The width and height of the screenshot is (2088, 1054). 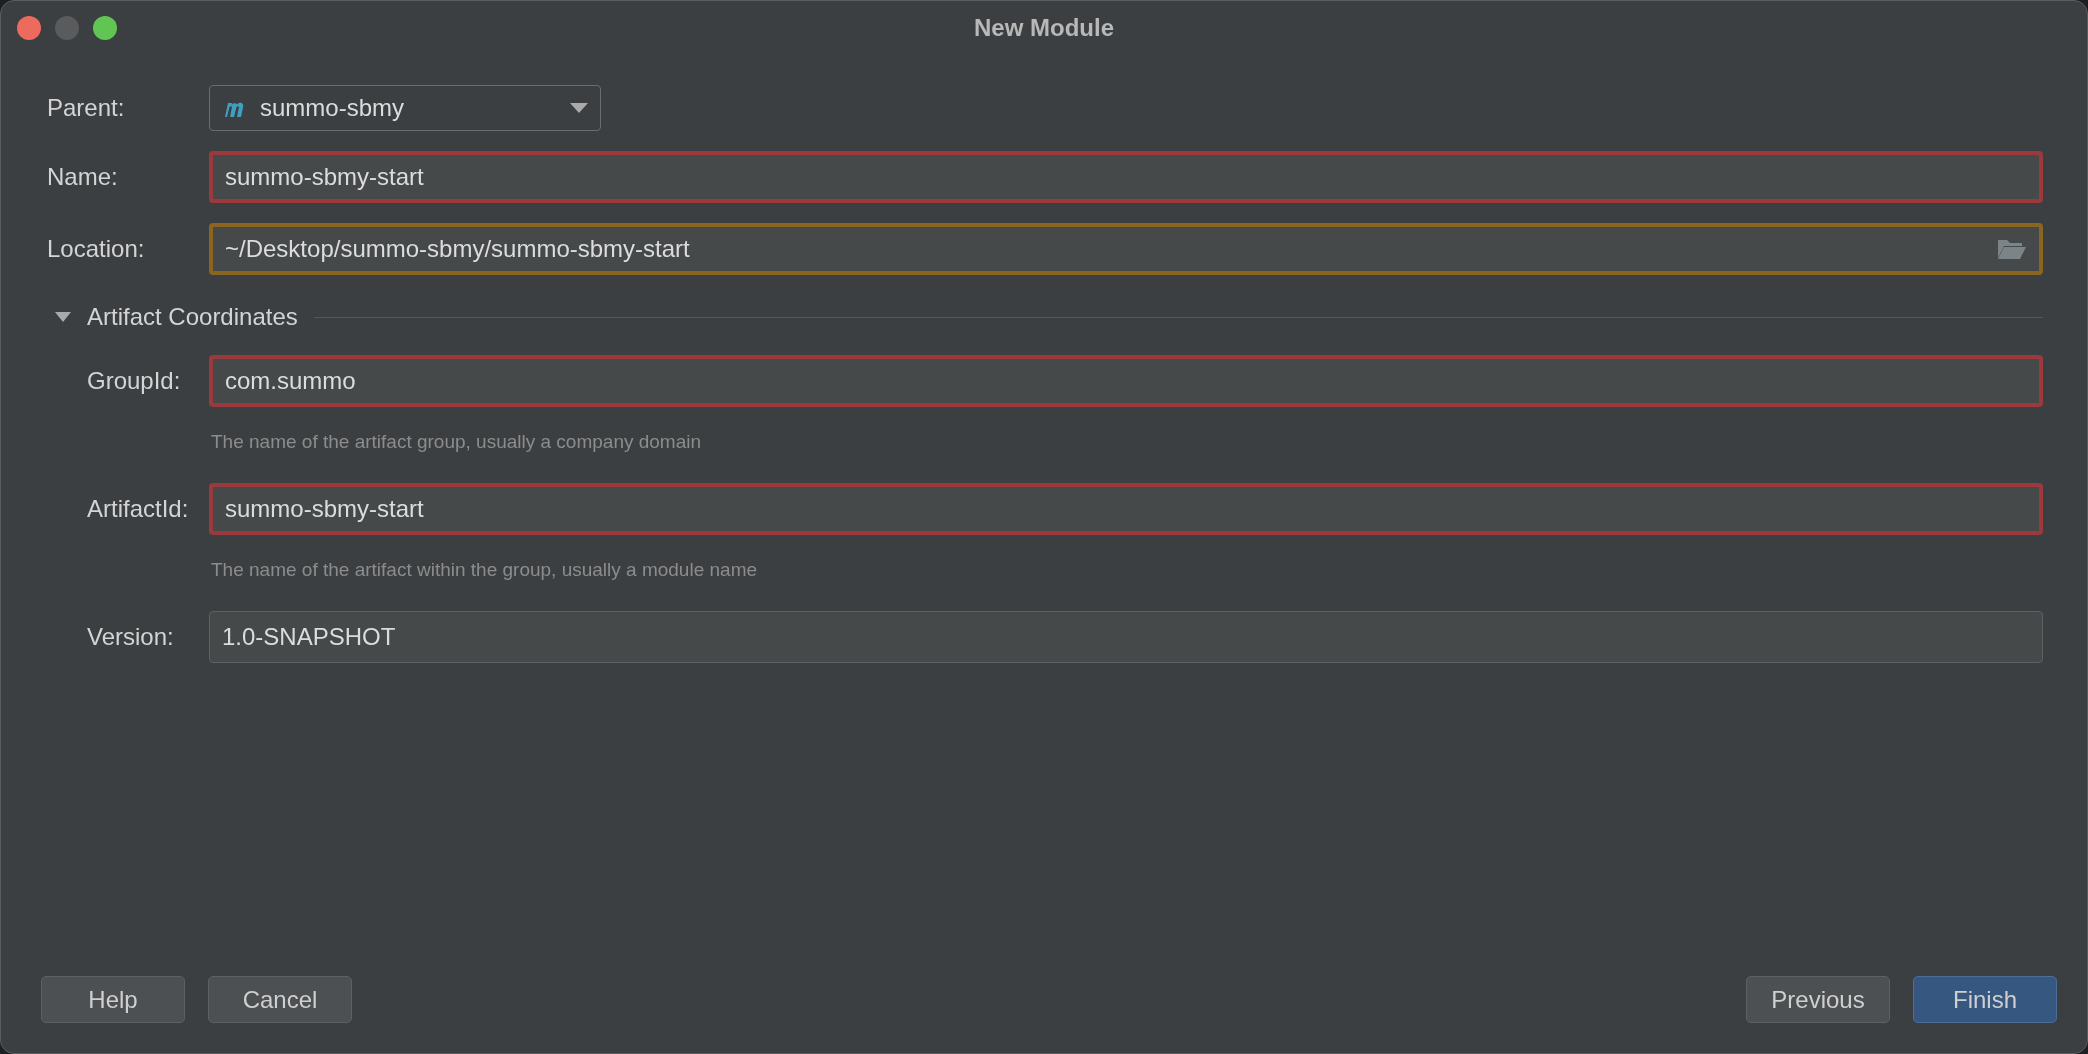 What do you see at coordinates (2012, 249) in the screenshot?
I see `folder-icon` at bounding box center [2012, 249].